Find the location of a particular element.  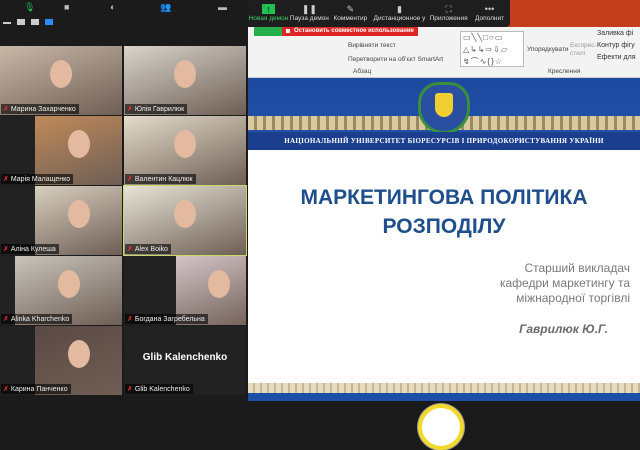

remote-control-button: ▮ Дистанционное у is located at coordinates (399, 13).